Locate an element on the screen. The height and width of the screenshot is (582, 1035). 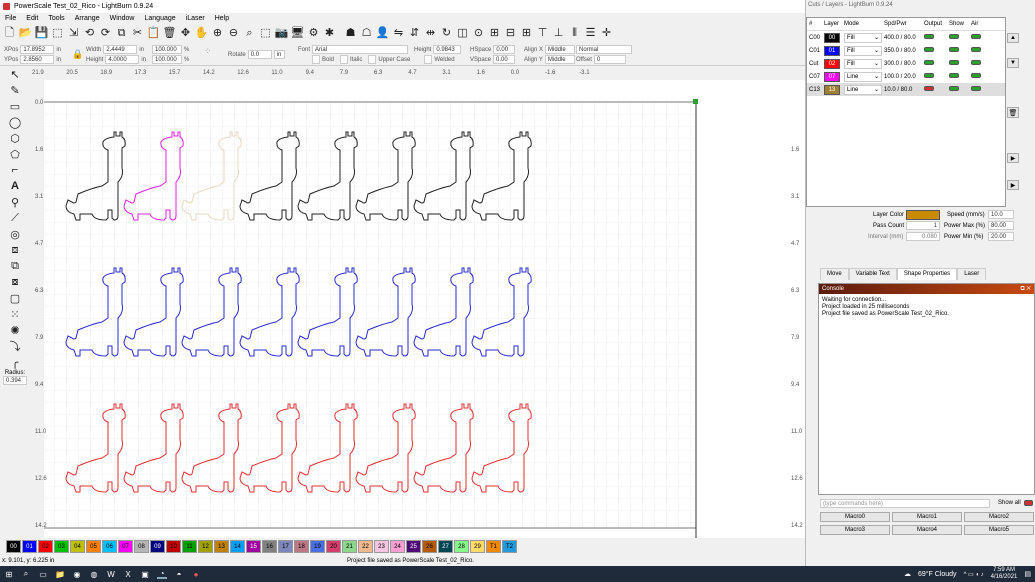
windows-start-icon: ⊞ is located at coordinates (9, 574).